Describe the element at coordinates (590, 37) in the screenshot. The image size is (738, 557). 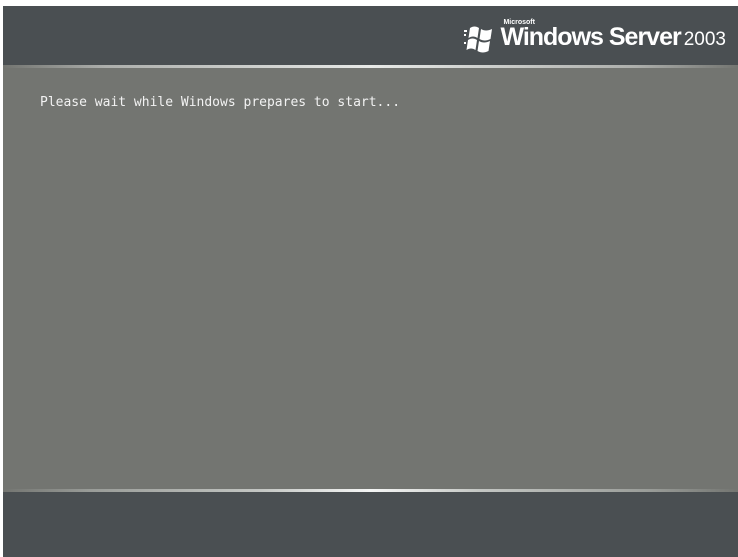
I see `logo-product: Windows Server` at that location.